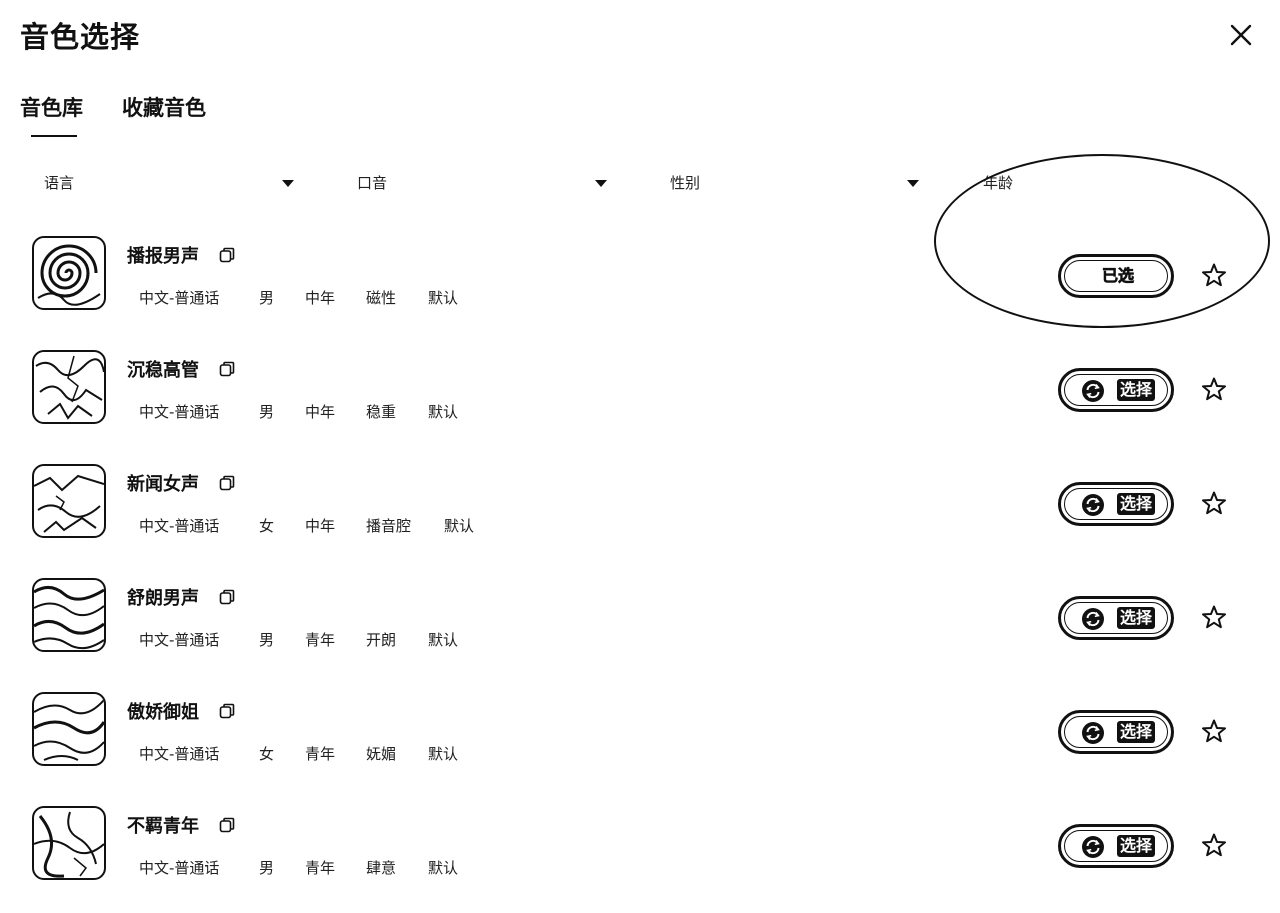 The height and width of the screenshot is (913, 1280). Describe the element at coordinates (163, 484) in the screenshot. I see `voice-name: 新闻女声` at that location.